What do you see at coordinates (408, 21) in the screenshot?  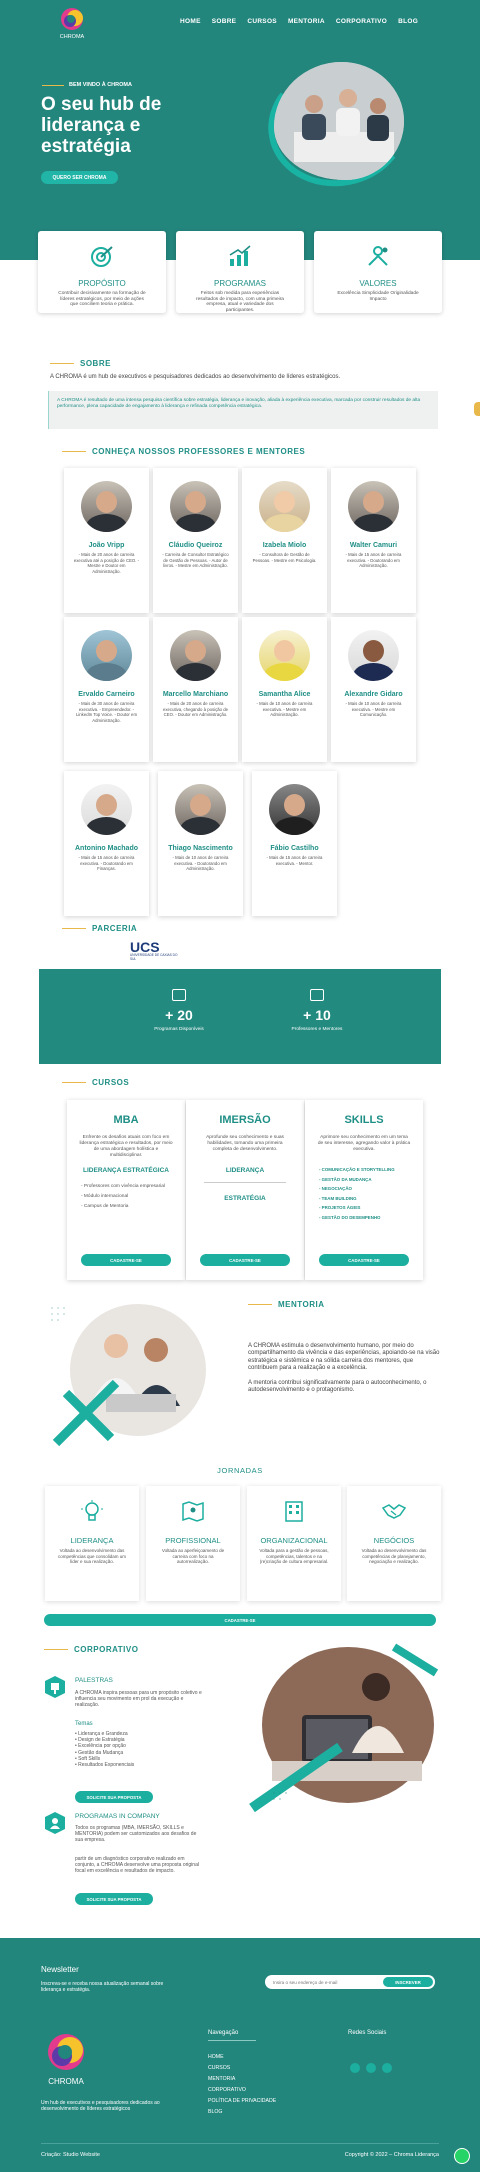 I see `nav-blog: BLOG` at bounding box center [408, 21].